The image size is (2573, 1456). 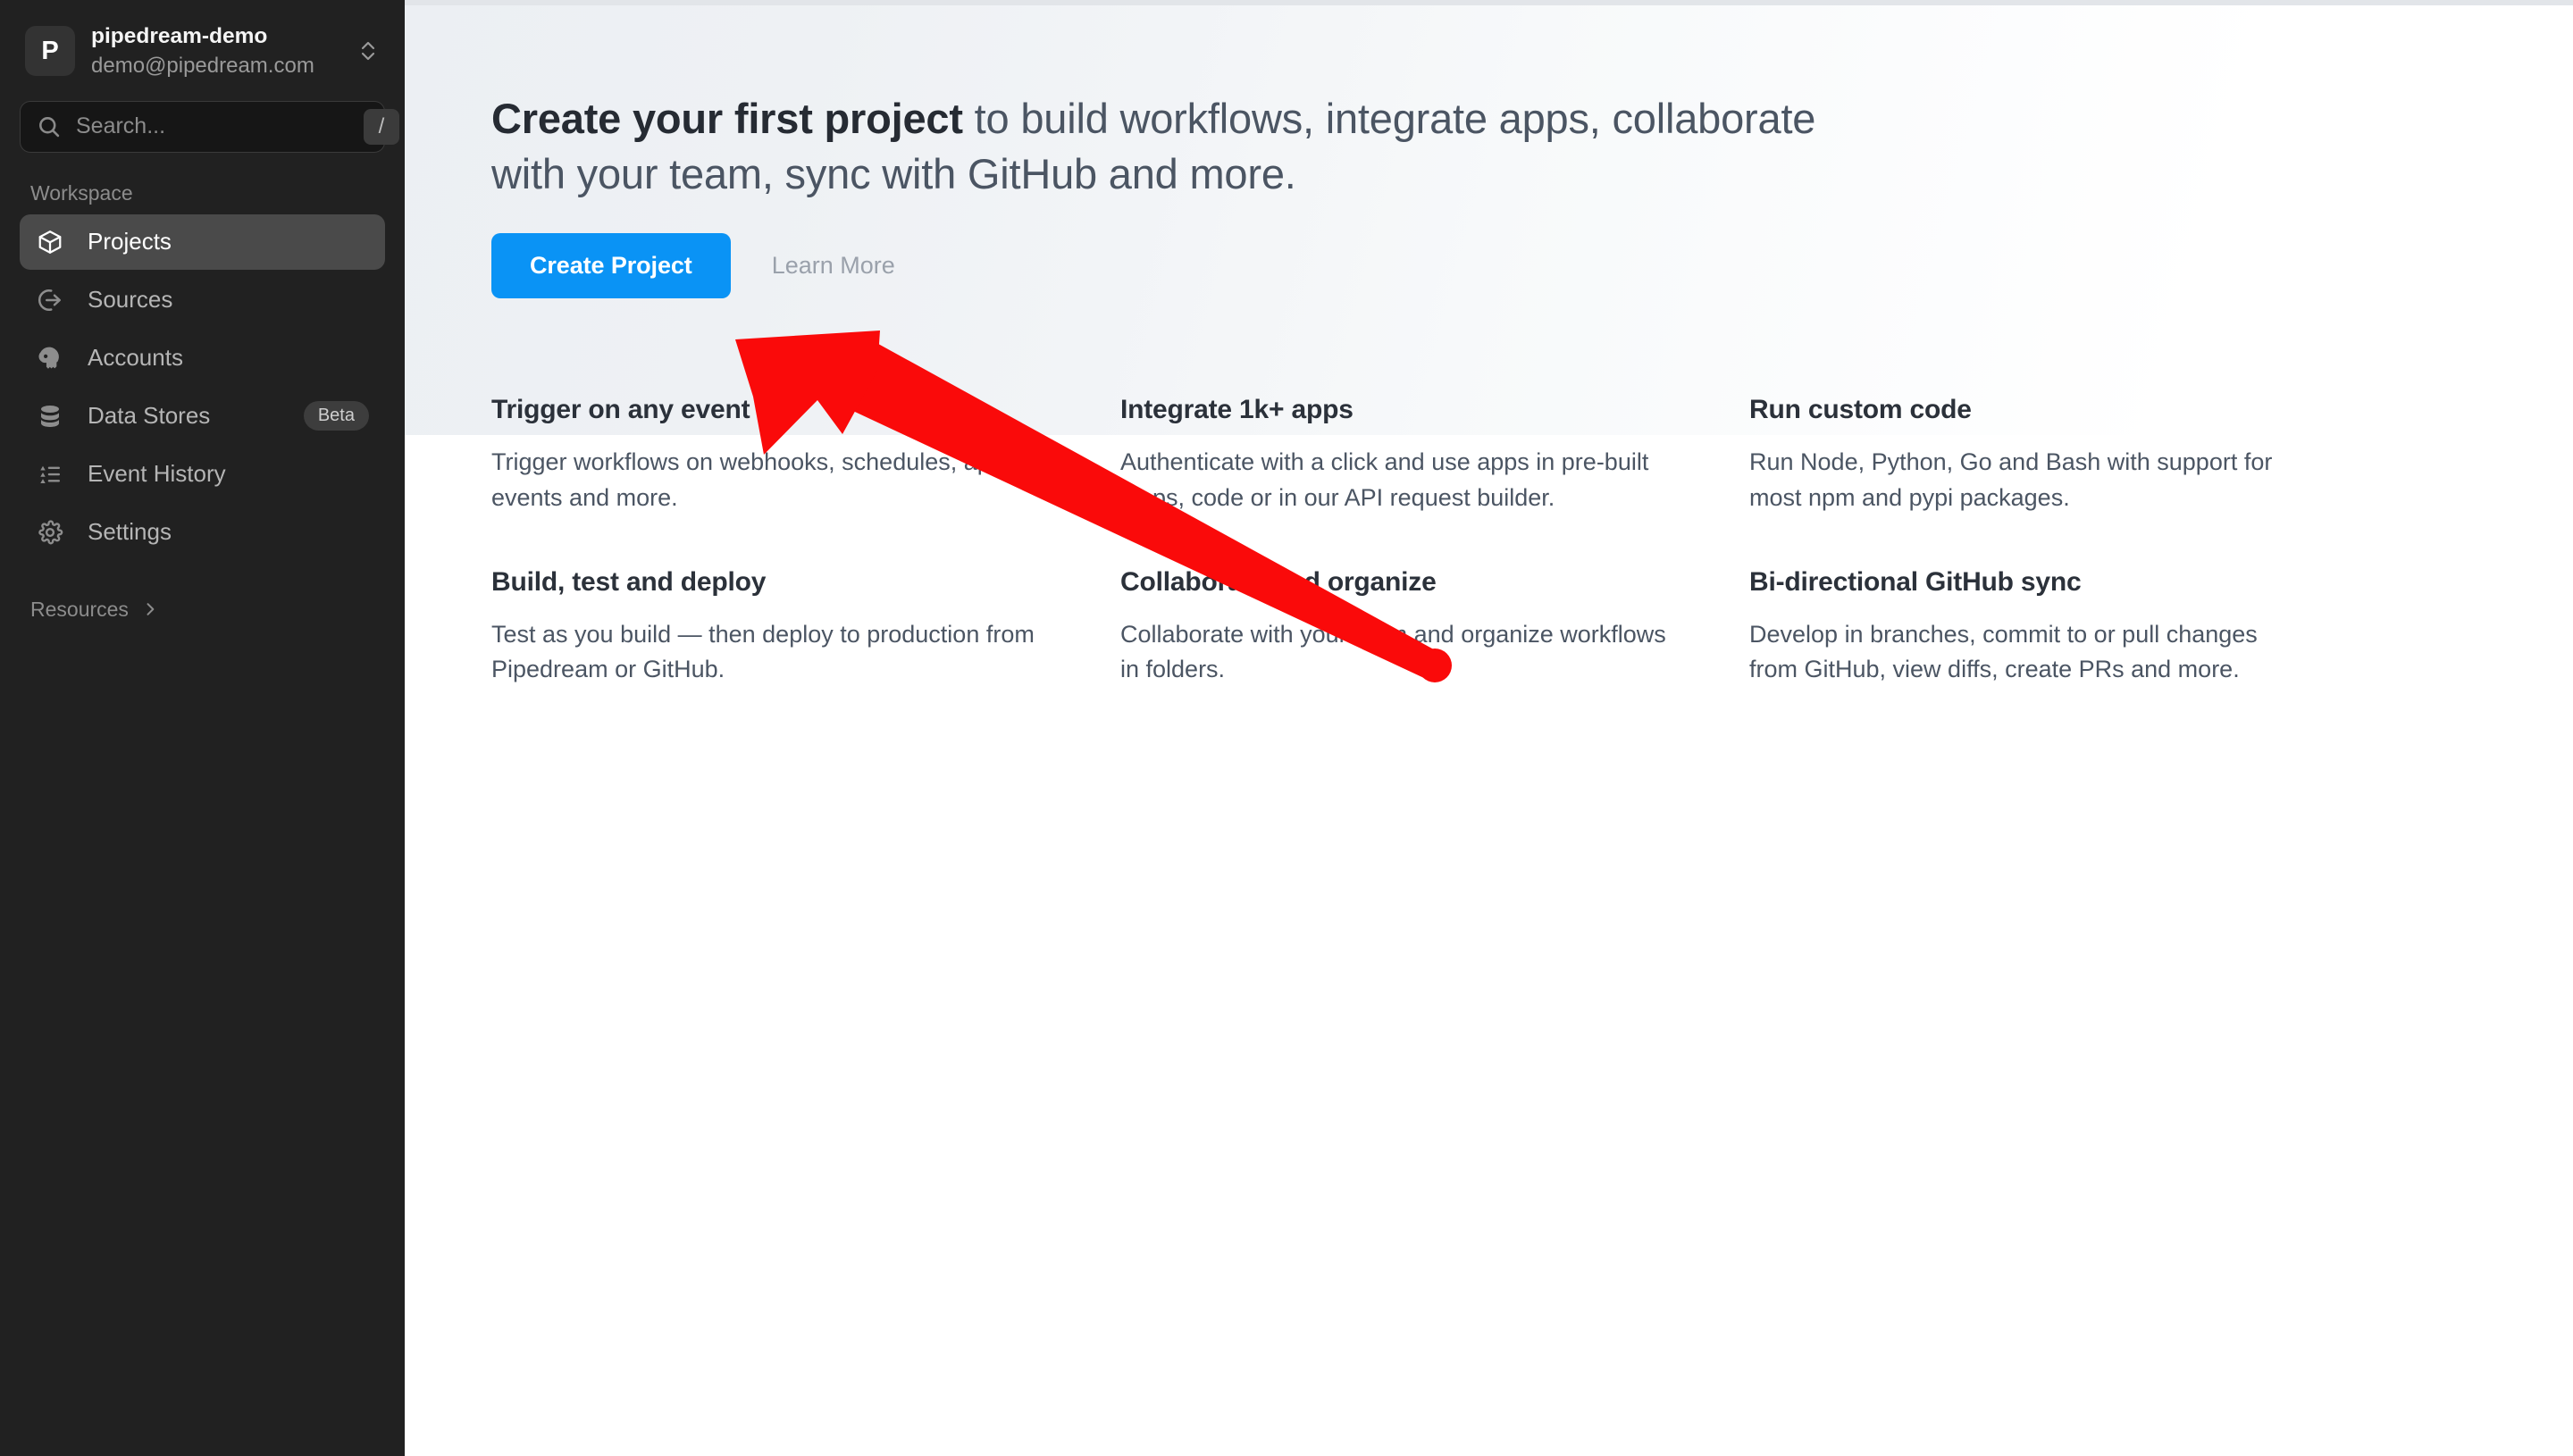 What do you see at coordinates (179, 36) in the screenshot?
I see `workspace-name: pipedream-demo` at bounding box center [179, 36].